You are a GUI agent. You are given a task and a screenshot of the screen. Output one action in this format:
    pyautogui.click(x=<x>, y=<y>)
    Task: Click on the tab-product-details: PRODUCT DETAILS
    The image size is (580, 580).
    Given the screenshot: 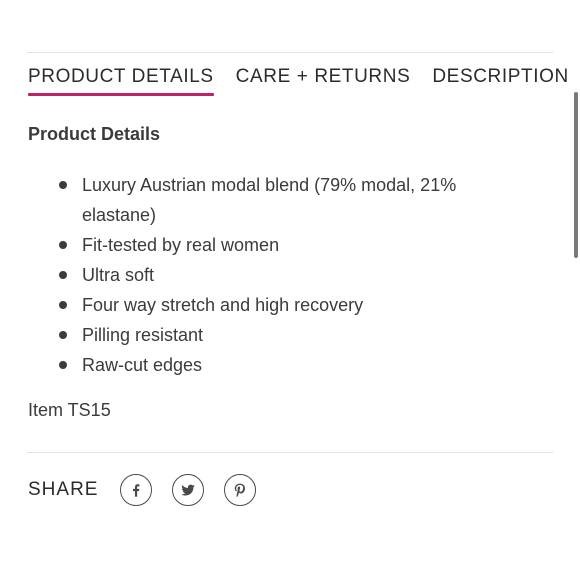 What is the action you would take?
    pyautogui.click(x=121, y=80)
    